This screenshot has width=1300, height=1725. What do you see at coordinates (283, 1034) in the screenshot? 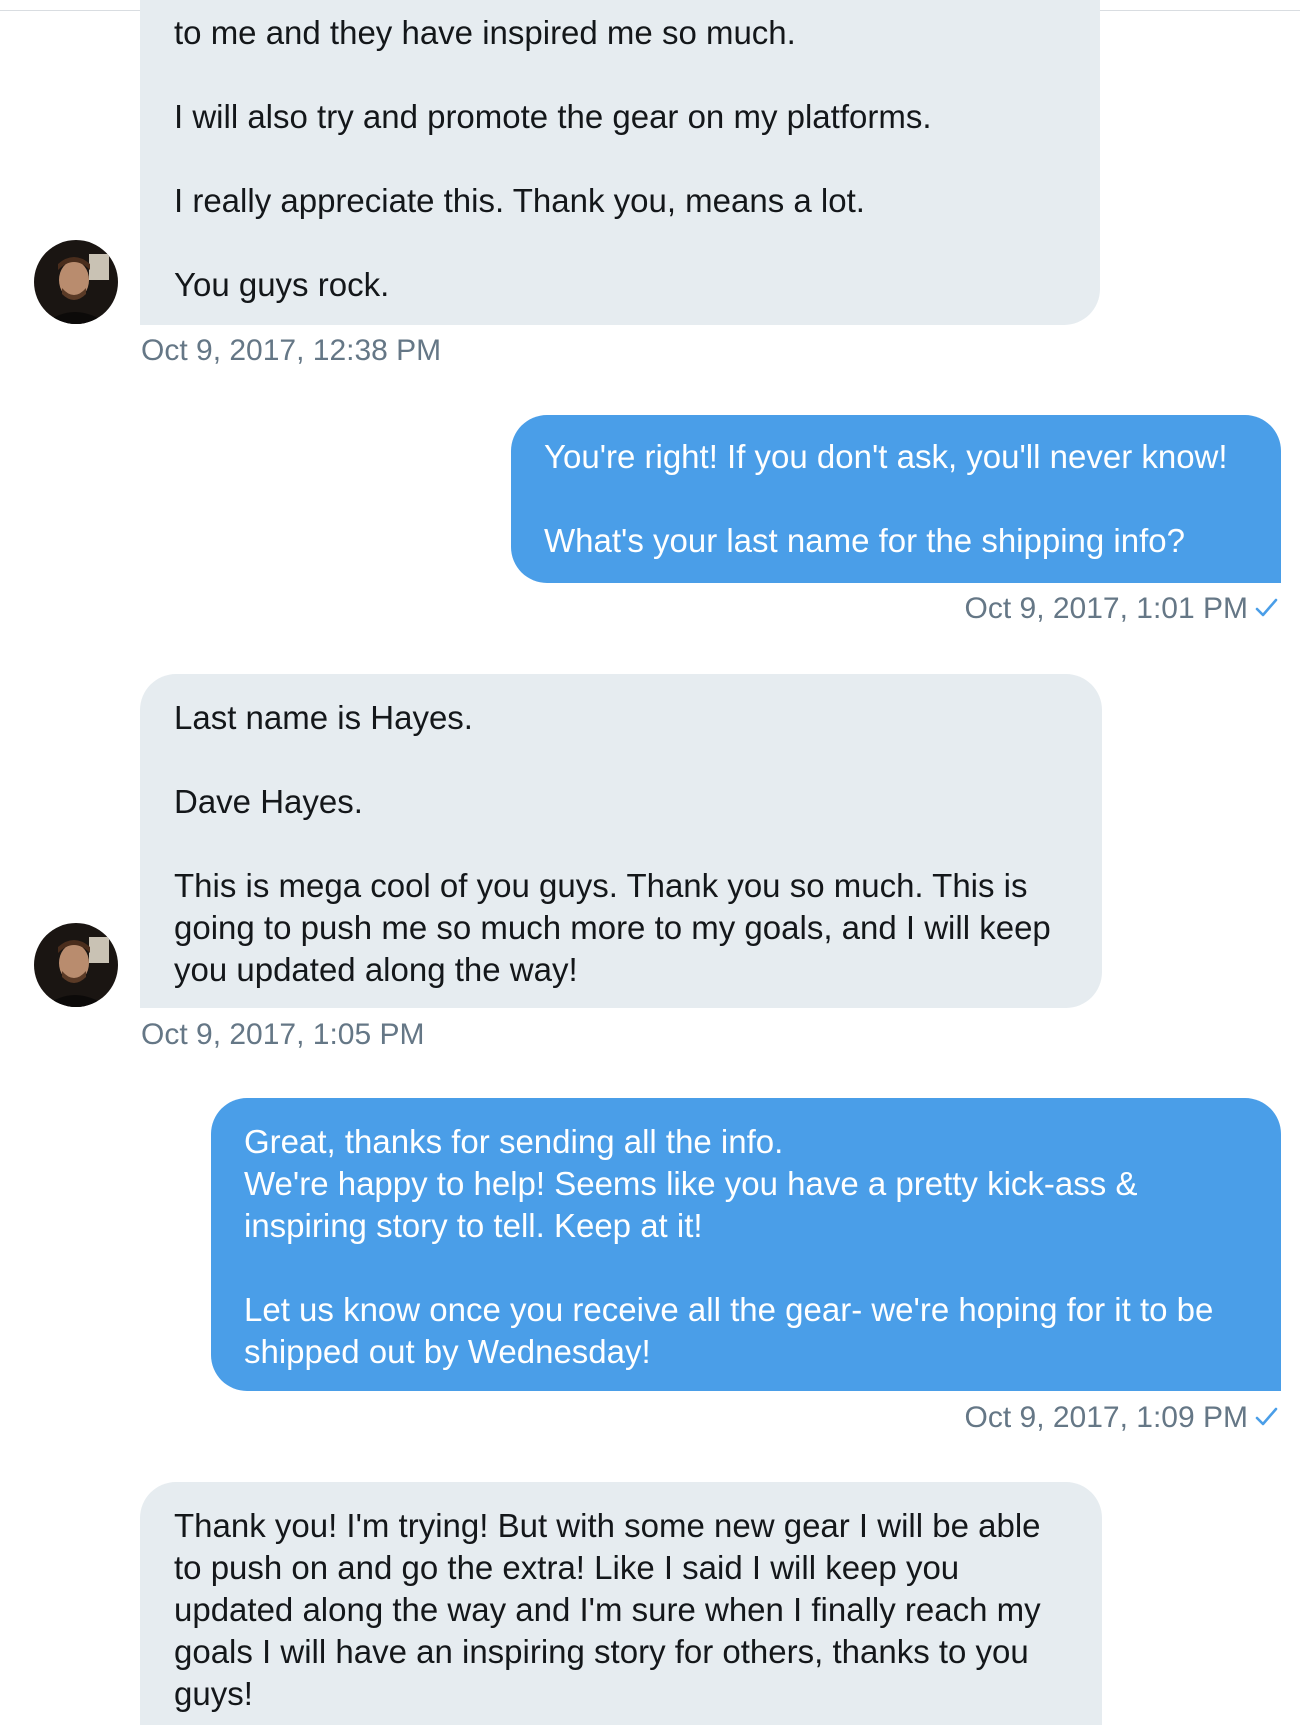
I see `message-timestamp: Oct 9, 2017, 1:05 PM` at bounding box center [283, 1034].